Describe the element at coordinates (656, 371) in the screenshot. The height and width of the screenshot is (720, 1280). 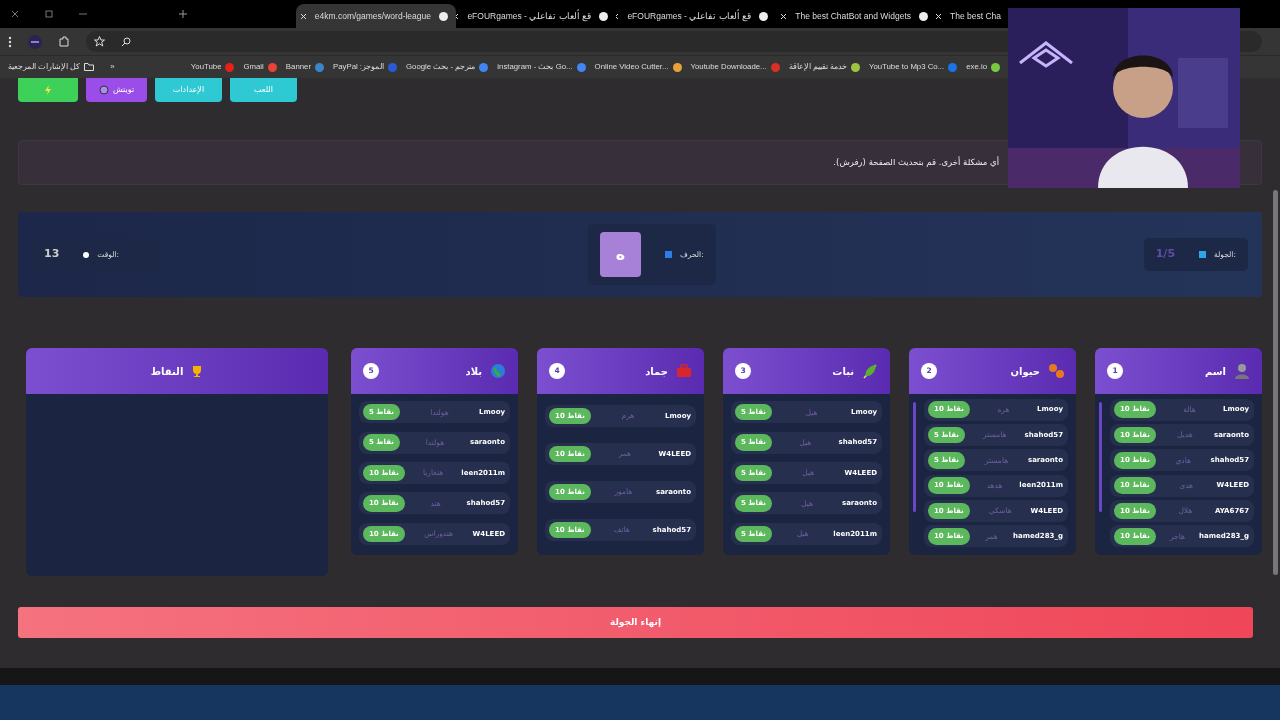
I see `category-title: جماد` at that location.